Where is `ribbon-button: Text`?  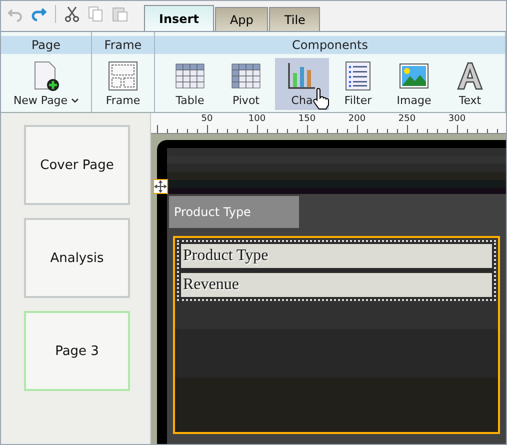
ribbon-button: Text is located at coordinates (470, 84).